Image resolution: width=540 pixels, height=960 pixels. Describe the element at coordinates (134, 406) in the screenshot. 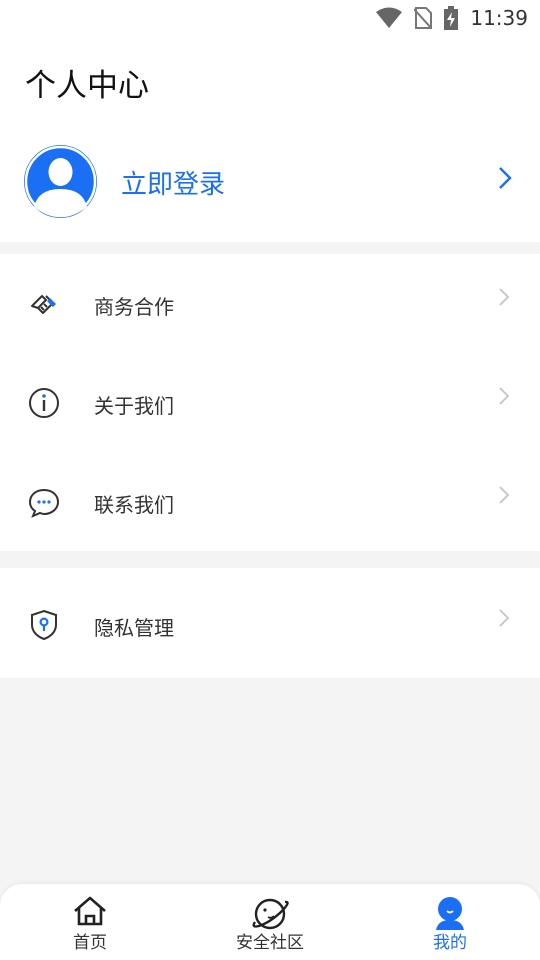

I see `menu-item-label: 关于我们` at that location.